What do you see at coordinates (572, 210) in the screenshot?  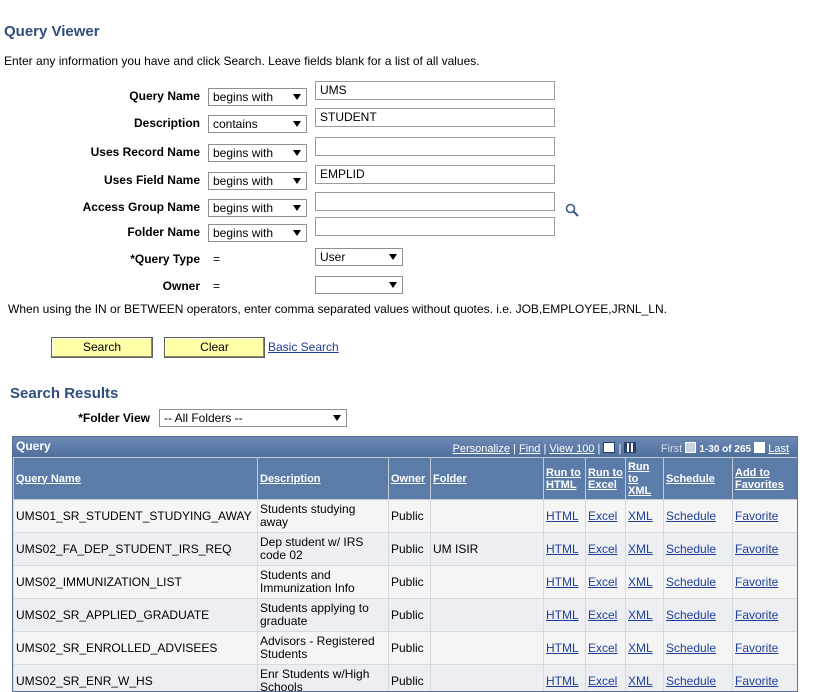 I see `magnifier-icon` at bounding box center [572, 210].